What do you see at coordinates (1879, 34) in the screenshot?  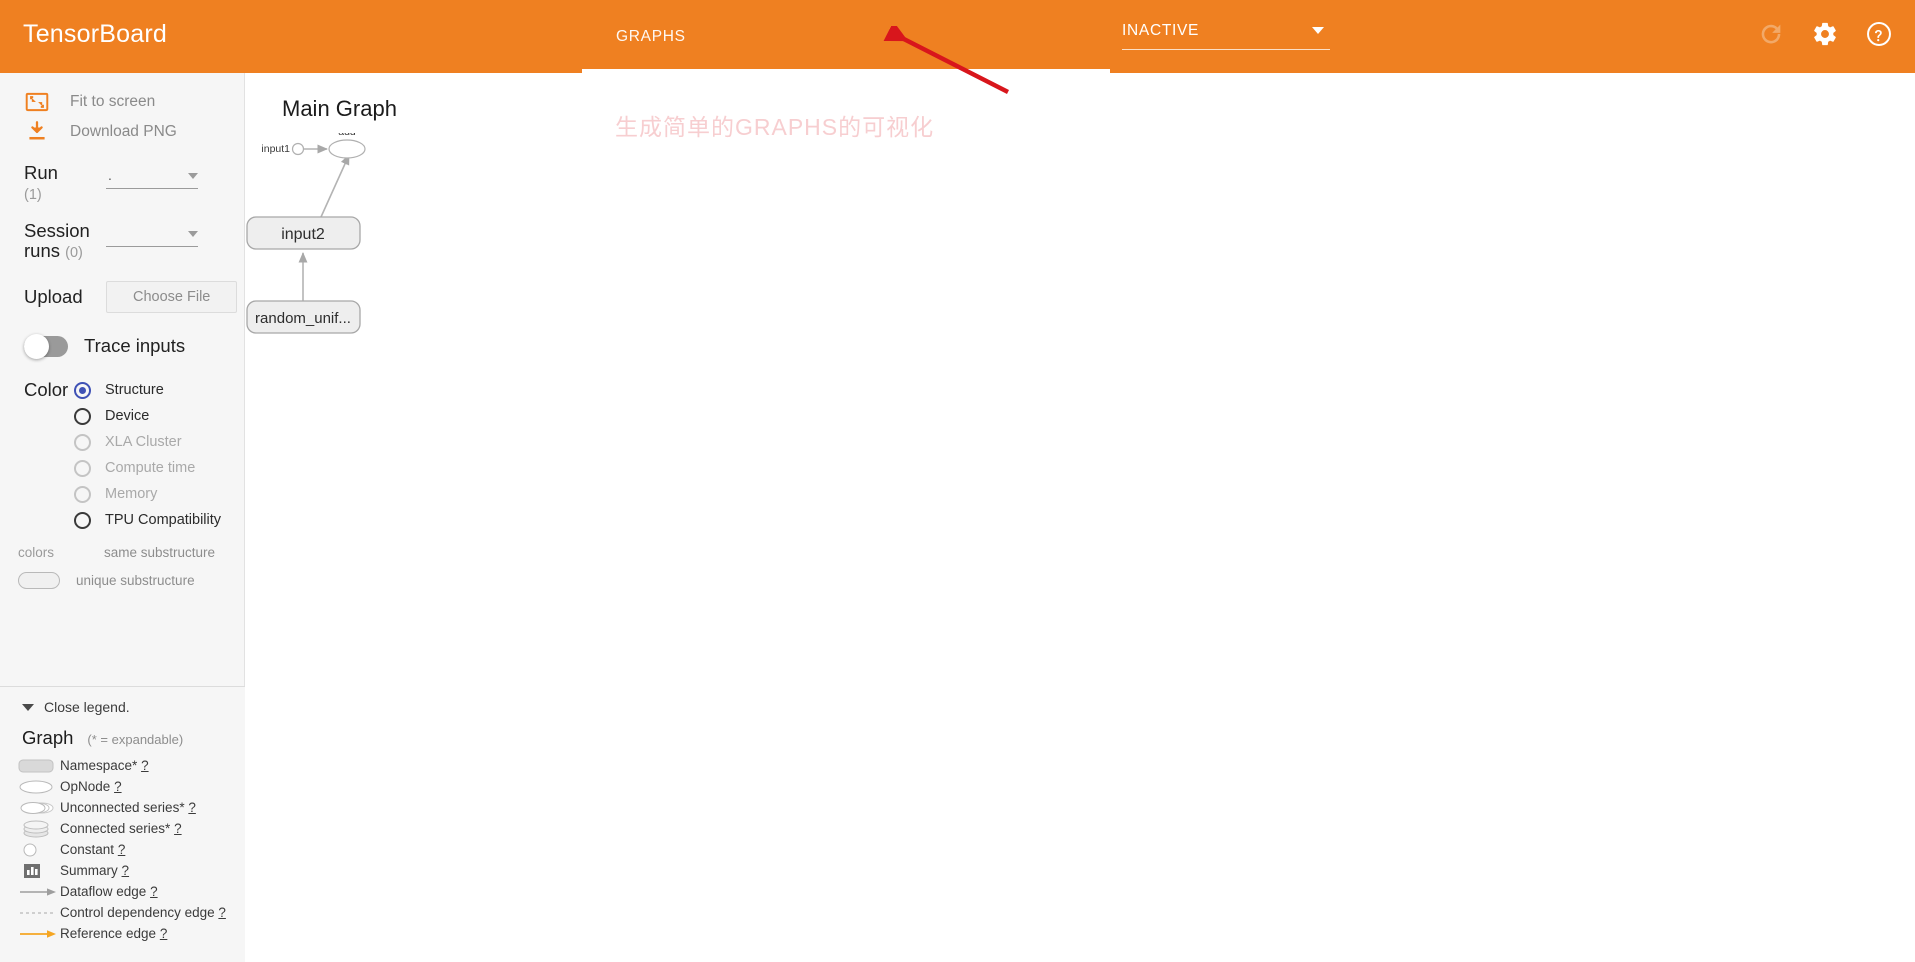 I see `help-icon` at bounding box center [1879, 34].